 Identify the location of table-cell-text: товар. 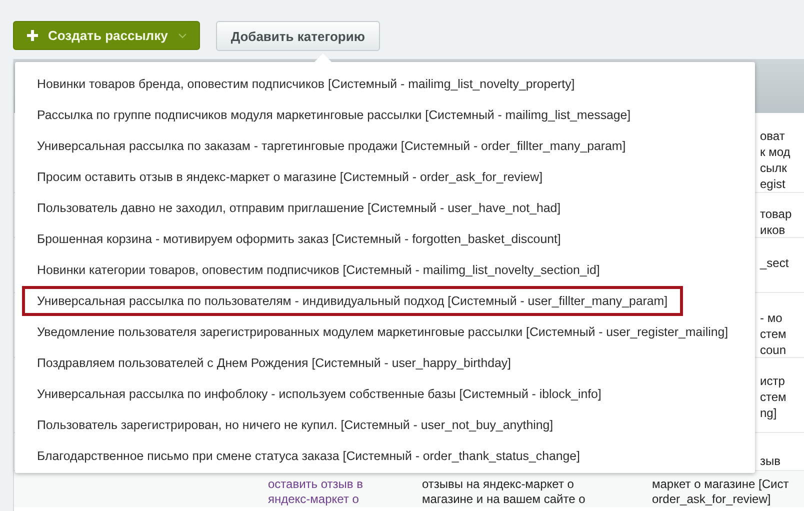
(776, 214).